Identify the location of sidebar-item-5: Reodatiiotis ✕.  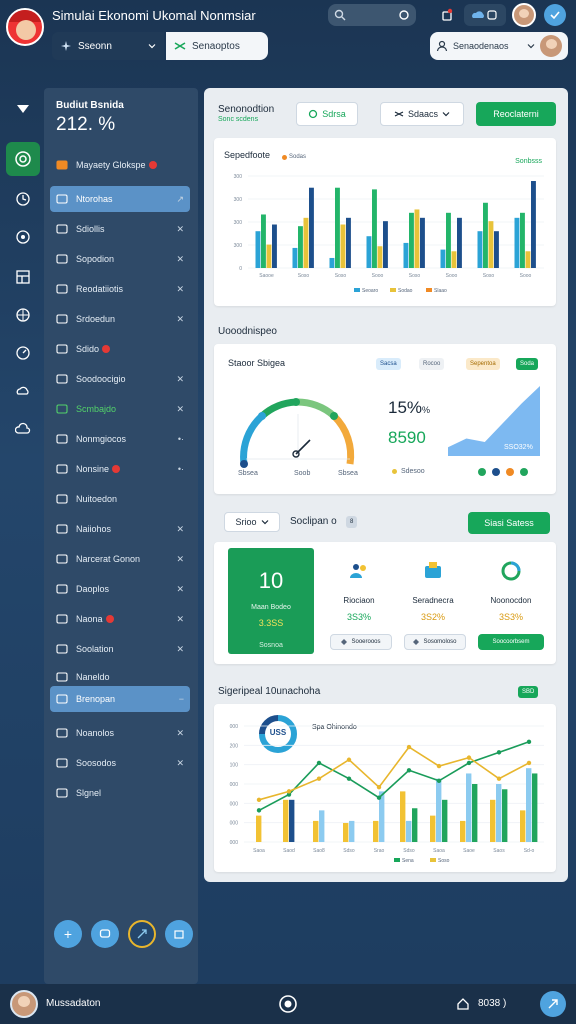
(120, 289).